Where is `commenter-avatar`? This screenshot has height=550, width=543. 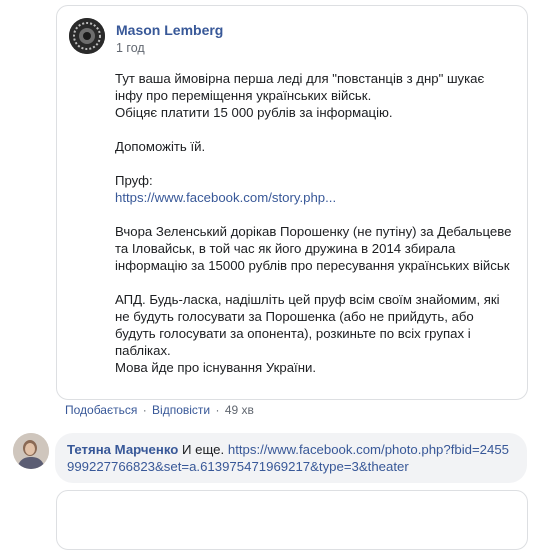 commenter-avatar is located at coordinates (31, 451).